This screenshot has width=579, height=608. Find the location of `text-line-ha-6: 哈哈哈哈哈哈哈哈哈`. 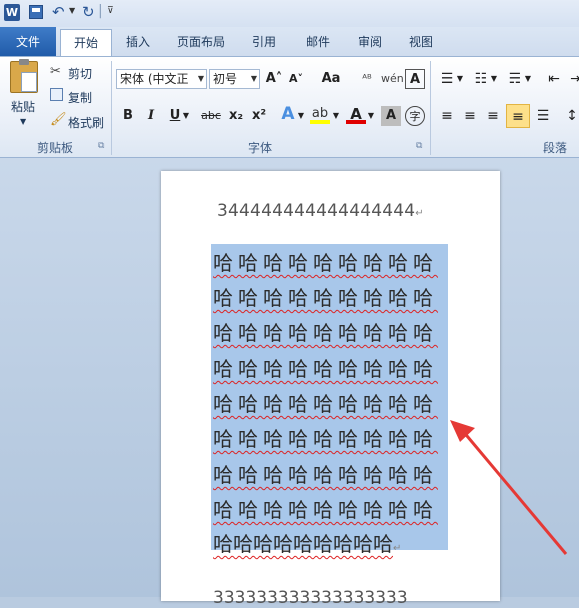

text-line-ha-6: 哈哈哈哈哈哈哈哈哈 is located at coordinates (325, 437).